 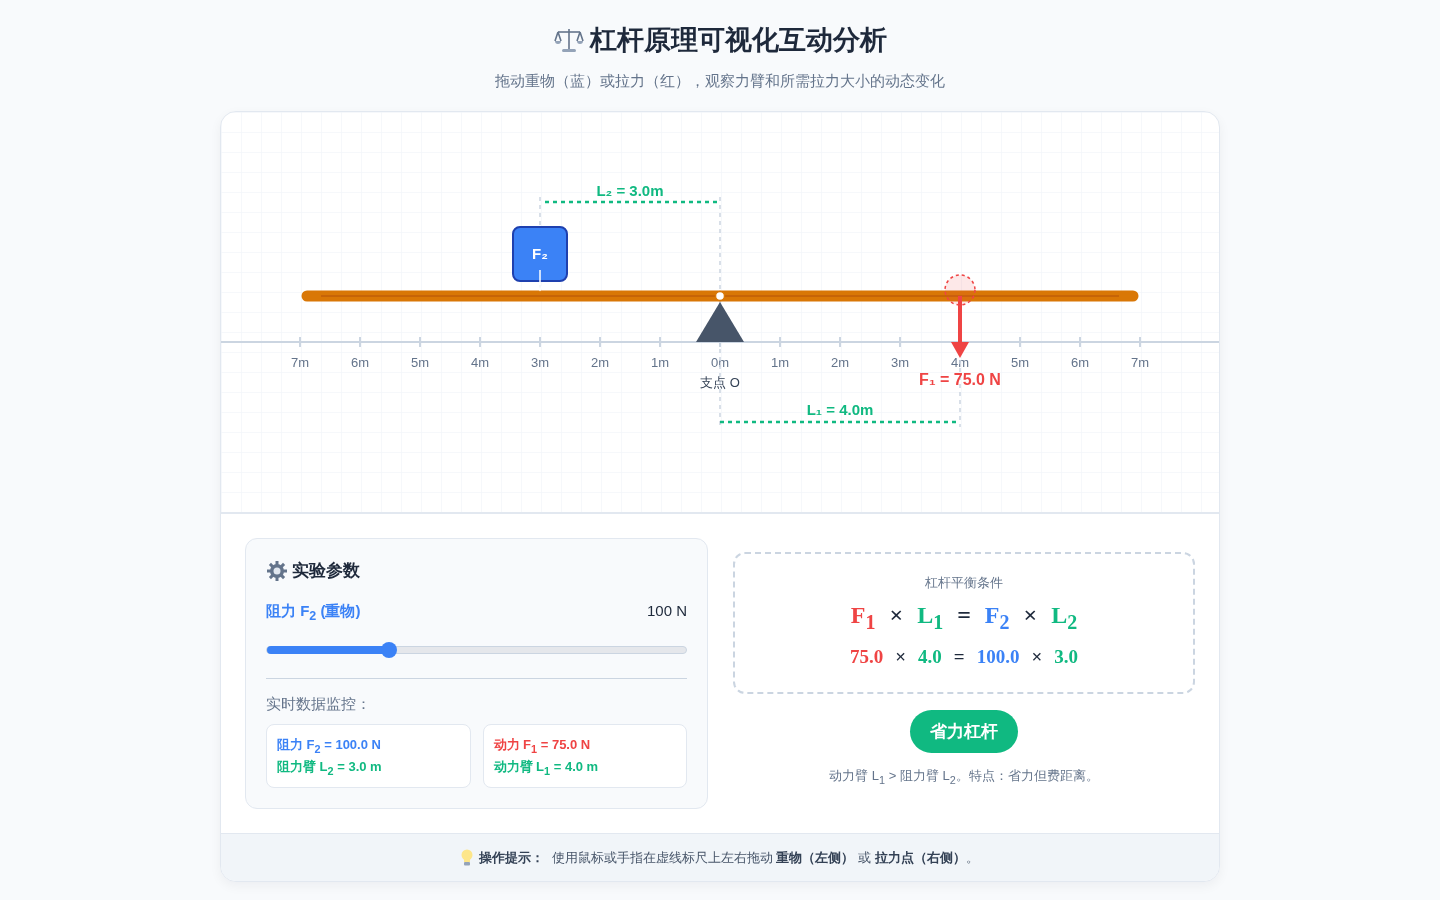 I want to click on monitor-line: 动力臂 L$_{1}$ = 4.0 m, so click(x=546, y=767).